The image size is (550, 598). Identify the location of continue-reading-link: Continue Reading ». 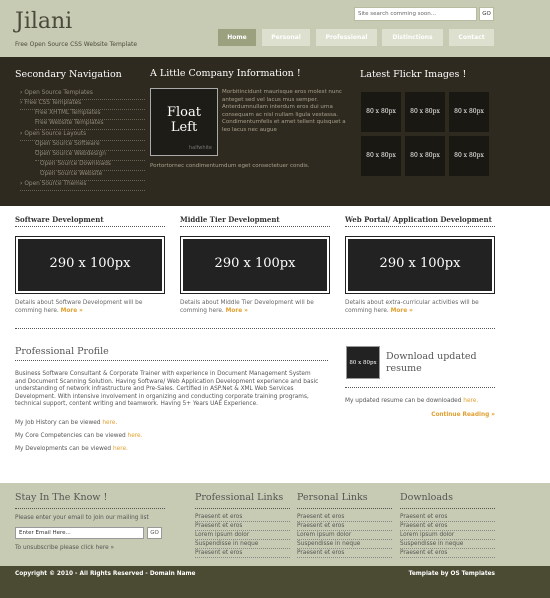
(447, 416).